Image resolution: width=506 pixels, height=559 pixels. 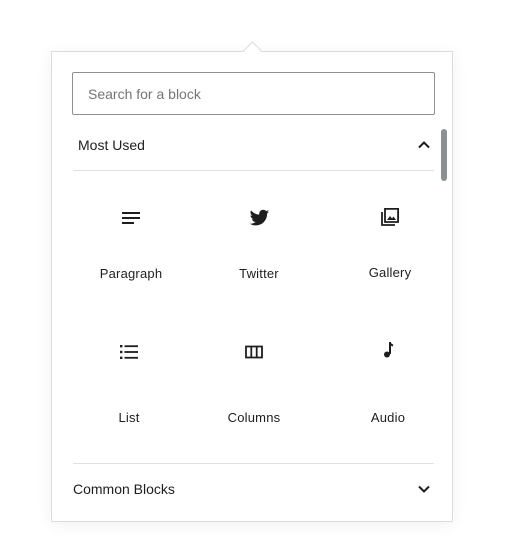 I want to click on panel-scrollbar, so click(x=444, y=155).